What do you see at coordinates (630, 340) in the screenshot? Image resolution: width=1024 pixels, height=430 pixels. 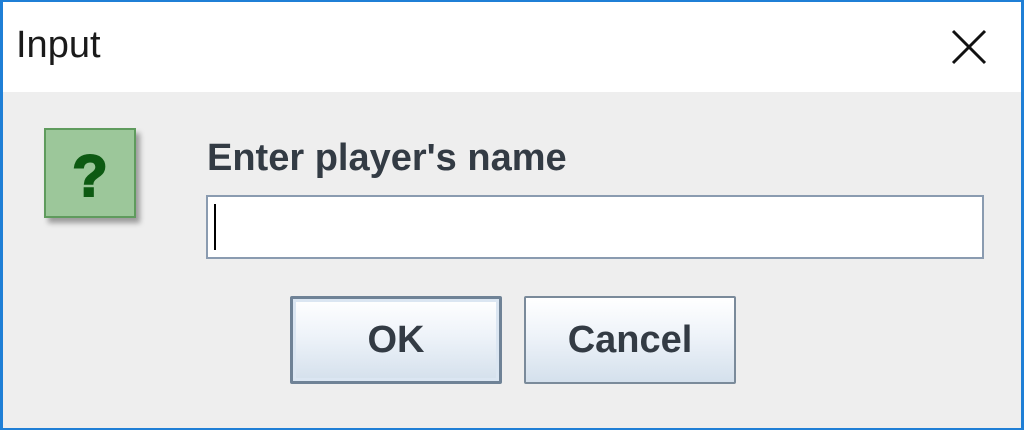 I see `cancel-button: Cancel` at bounding box center [630, 340].